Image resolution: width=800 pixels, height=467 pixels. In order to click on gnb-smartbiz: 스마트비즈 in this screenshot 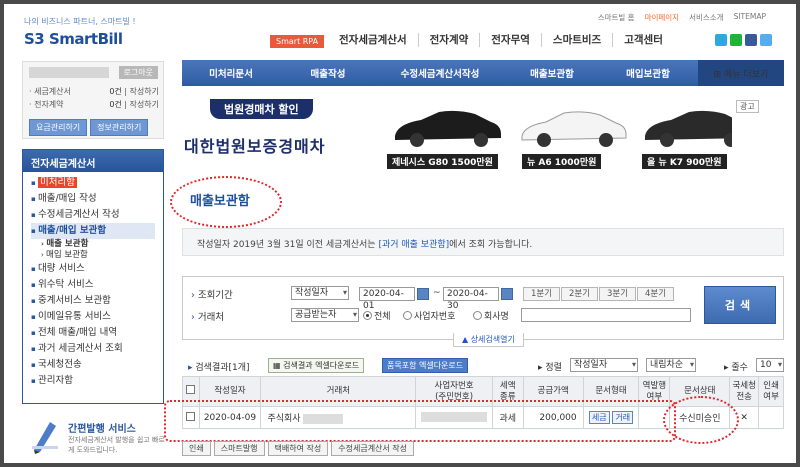, I will do `click(576, 40)`.